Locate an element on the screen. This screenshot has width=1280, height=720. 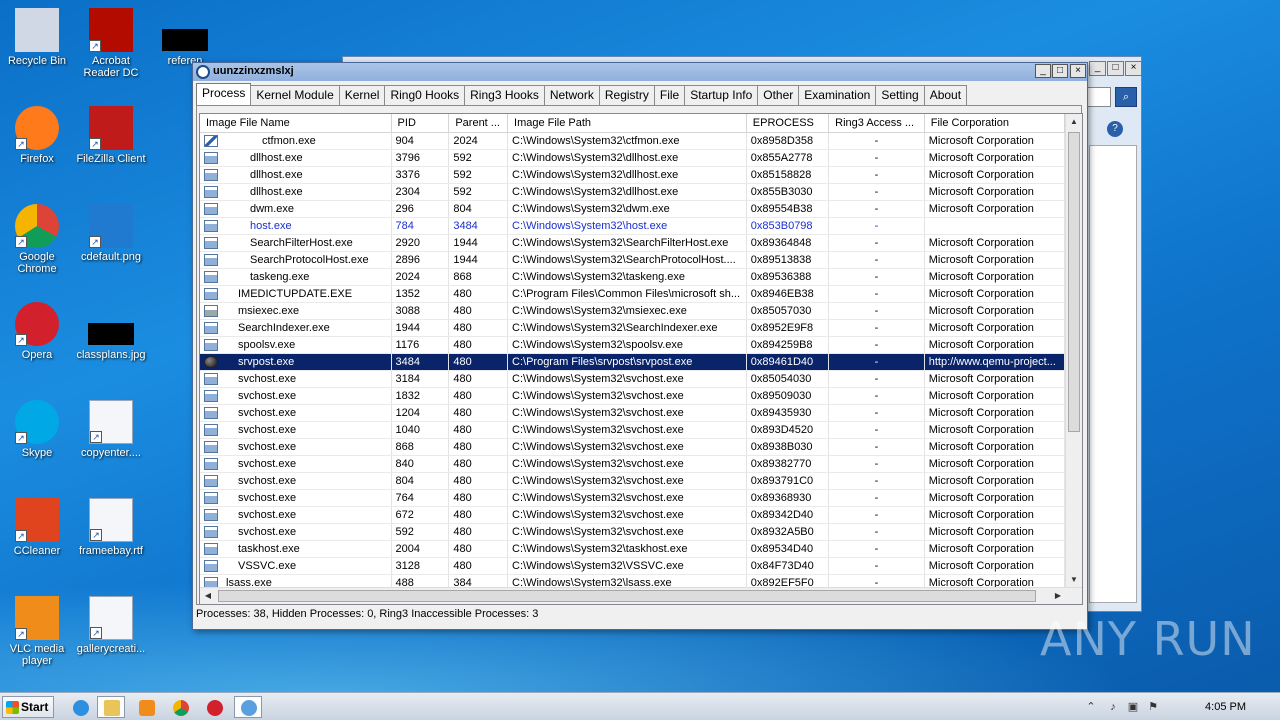
close-button: × is located at coordinates (1078, 71).